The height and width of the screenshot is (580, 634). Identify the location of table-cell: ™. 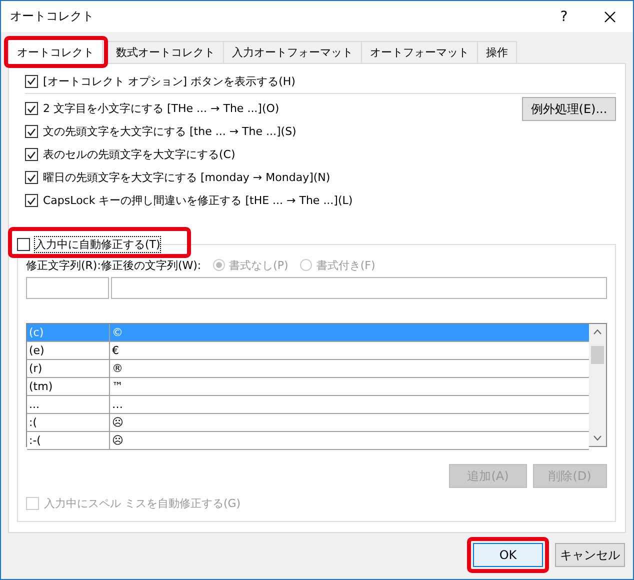
(349, 386).